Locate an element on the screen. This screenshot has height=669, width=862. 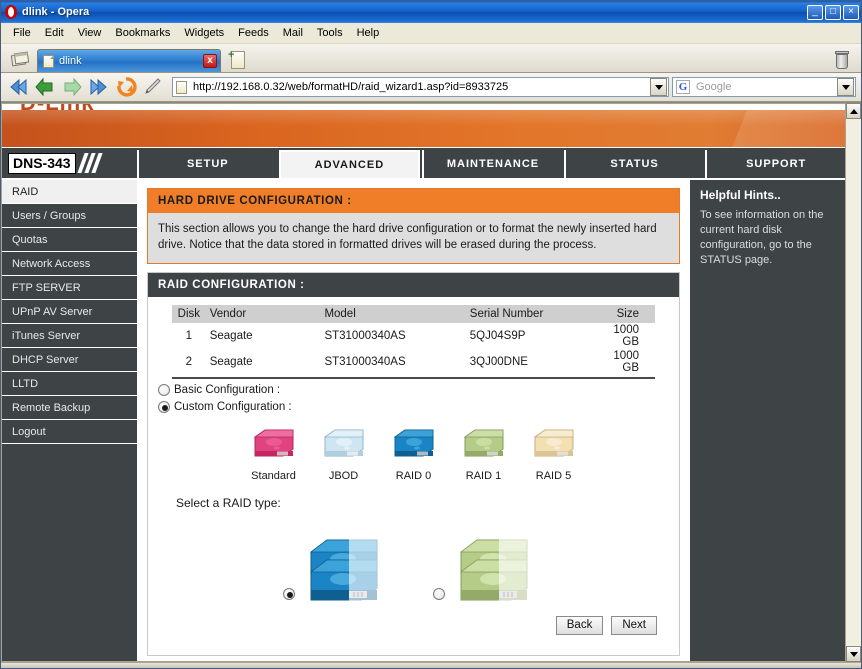
tab-status: STATUS is located at coordinates (633, 164).